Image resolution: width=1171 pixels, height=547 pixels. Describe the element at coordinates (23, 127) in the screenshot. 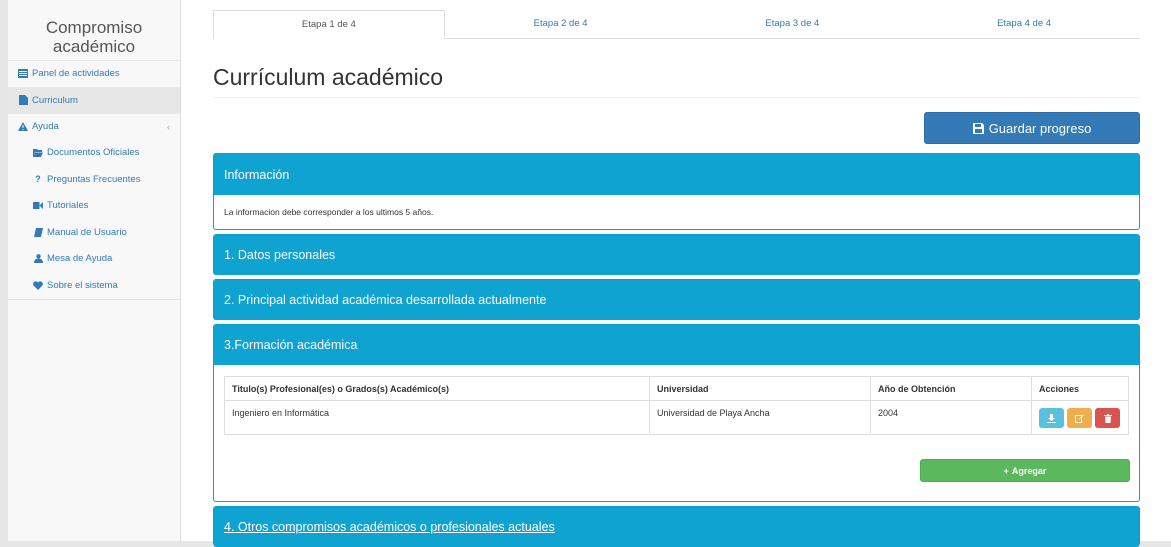

I see `warning-icon` at that location.